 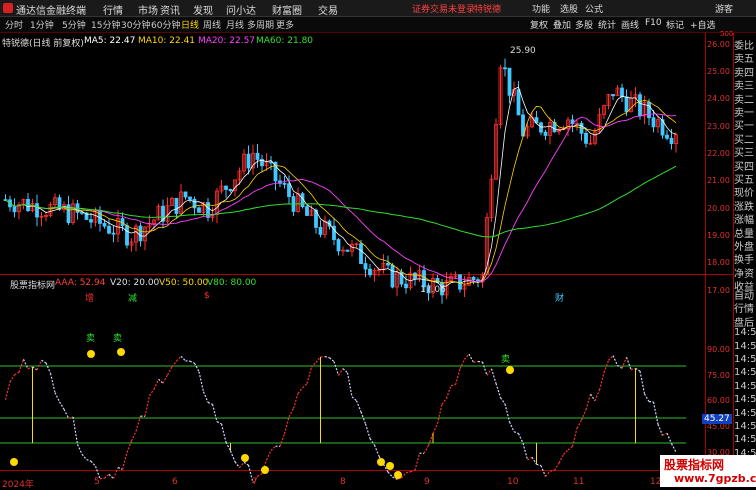 What do you see at coordinates (32, 284) in the screenshot?
I see `indicator-name: 股票指标网` at bounding box center [32, 284].